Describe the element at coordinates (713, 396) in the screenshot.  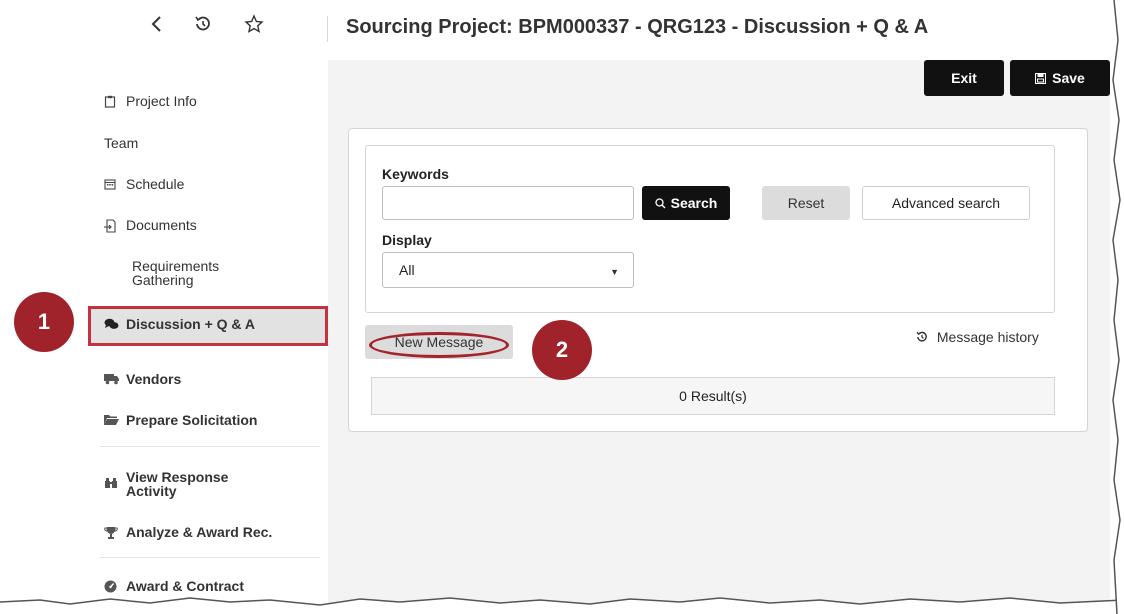
I see `results-count: 0 Result(s)` at that location.